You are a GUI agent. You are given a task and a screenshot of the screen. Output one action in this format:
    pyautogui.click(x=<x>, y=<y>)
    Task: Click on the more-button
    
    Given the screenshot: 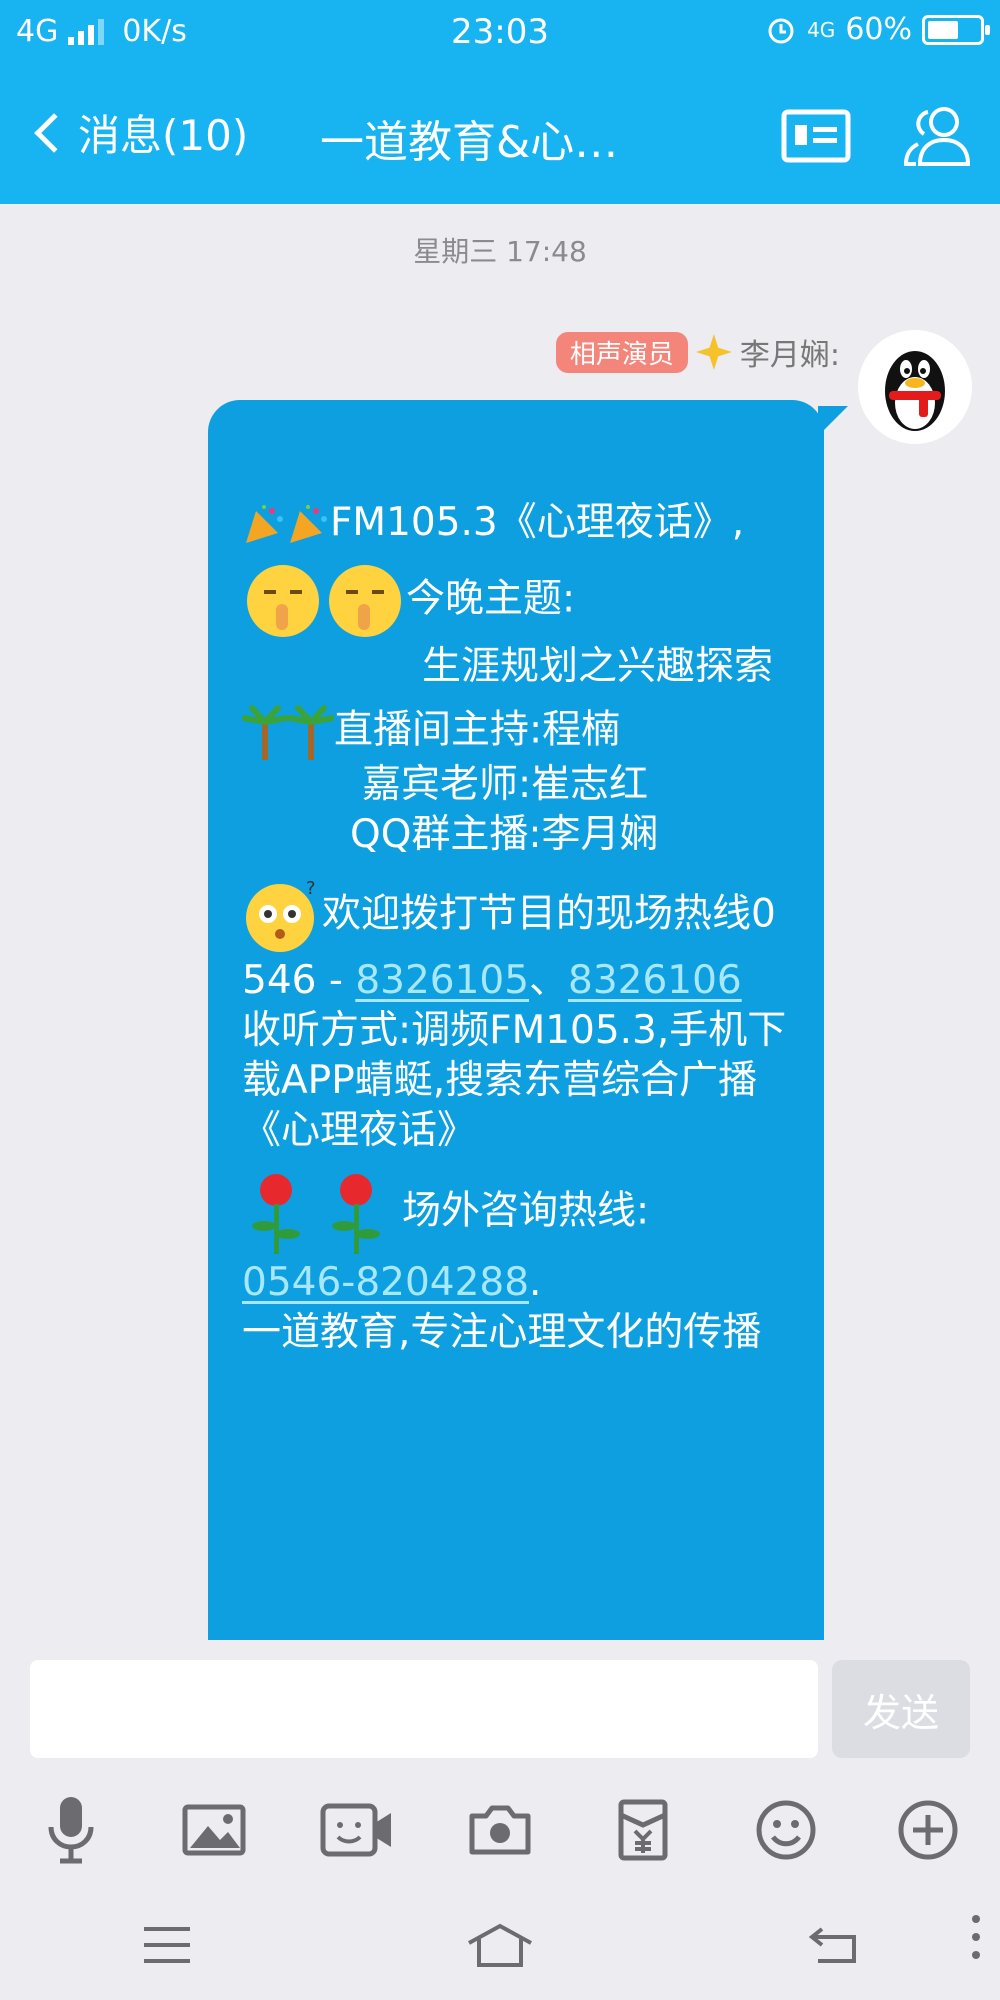 What is the action you would take?
    pyautogui.click(x=928, y=1830)
    